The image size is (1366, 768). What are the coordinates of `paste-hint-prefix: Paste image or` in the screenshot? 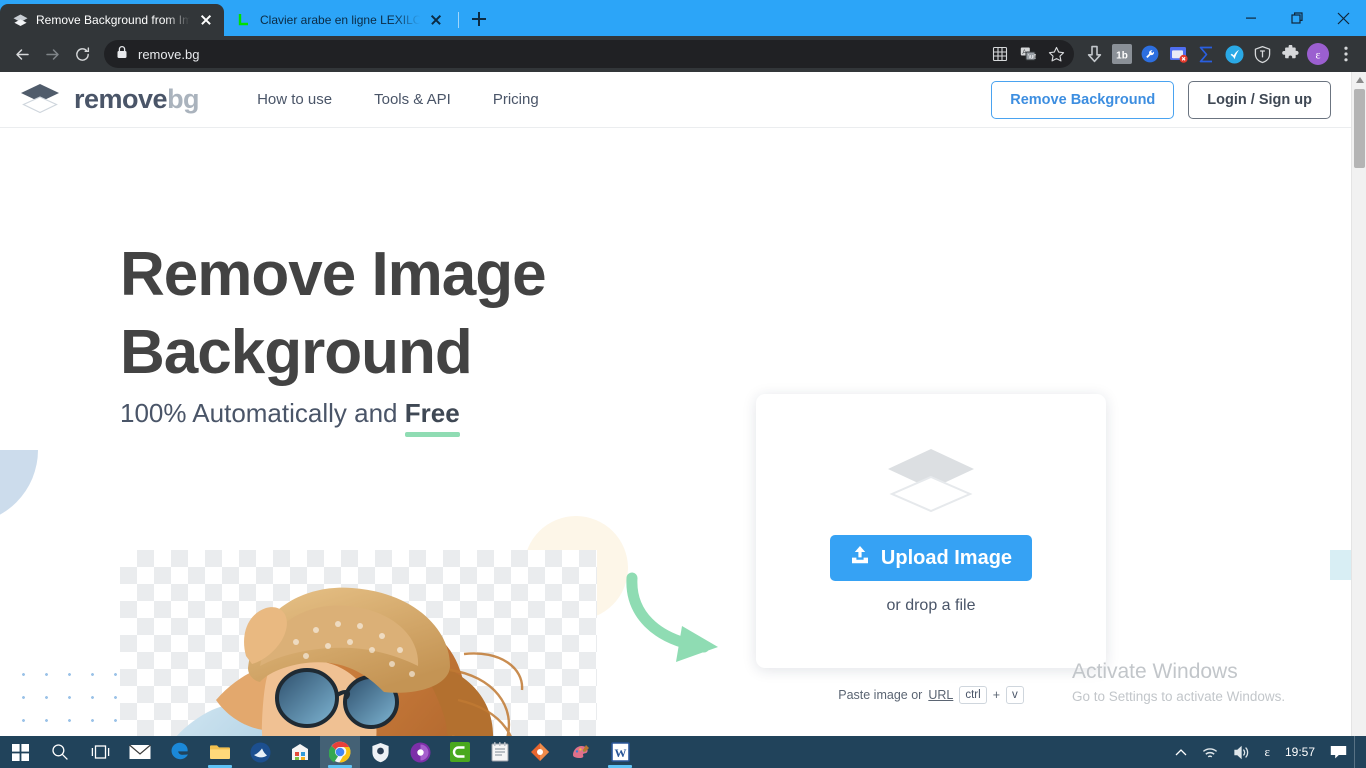 It's located at (880, 695).